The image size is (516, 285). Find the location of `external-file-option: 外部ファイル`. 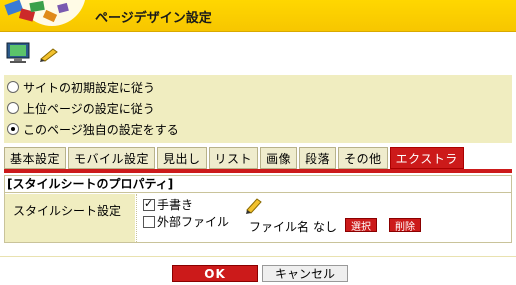

external-file-option: 外部ファイル is located at coordinates (186, 221).